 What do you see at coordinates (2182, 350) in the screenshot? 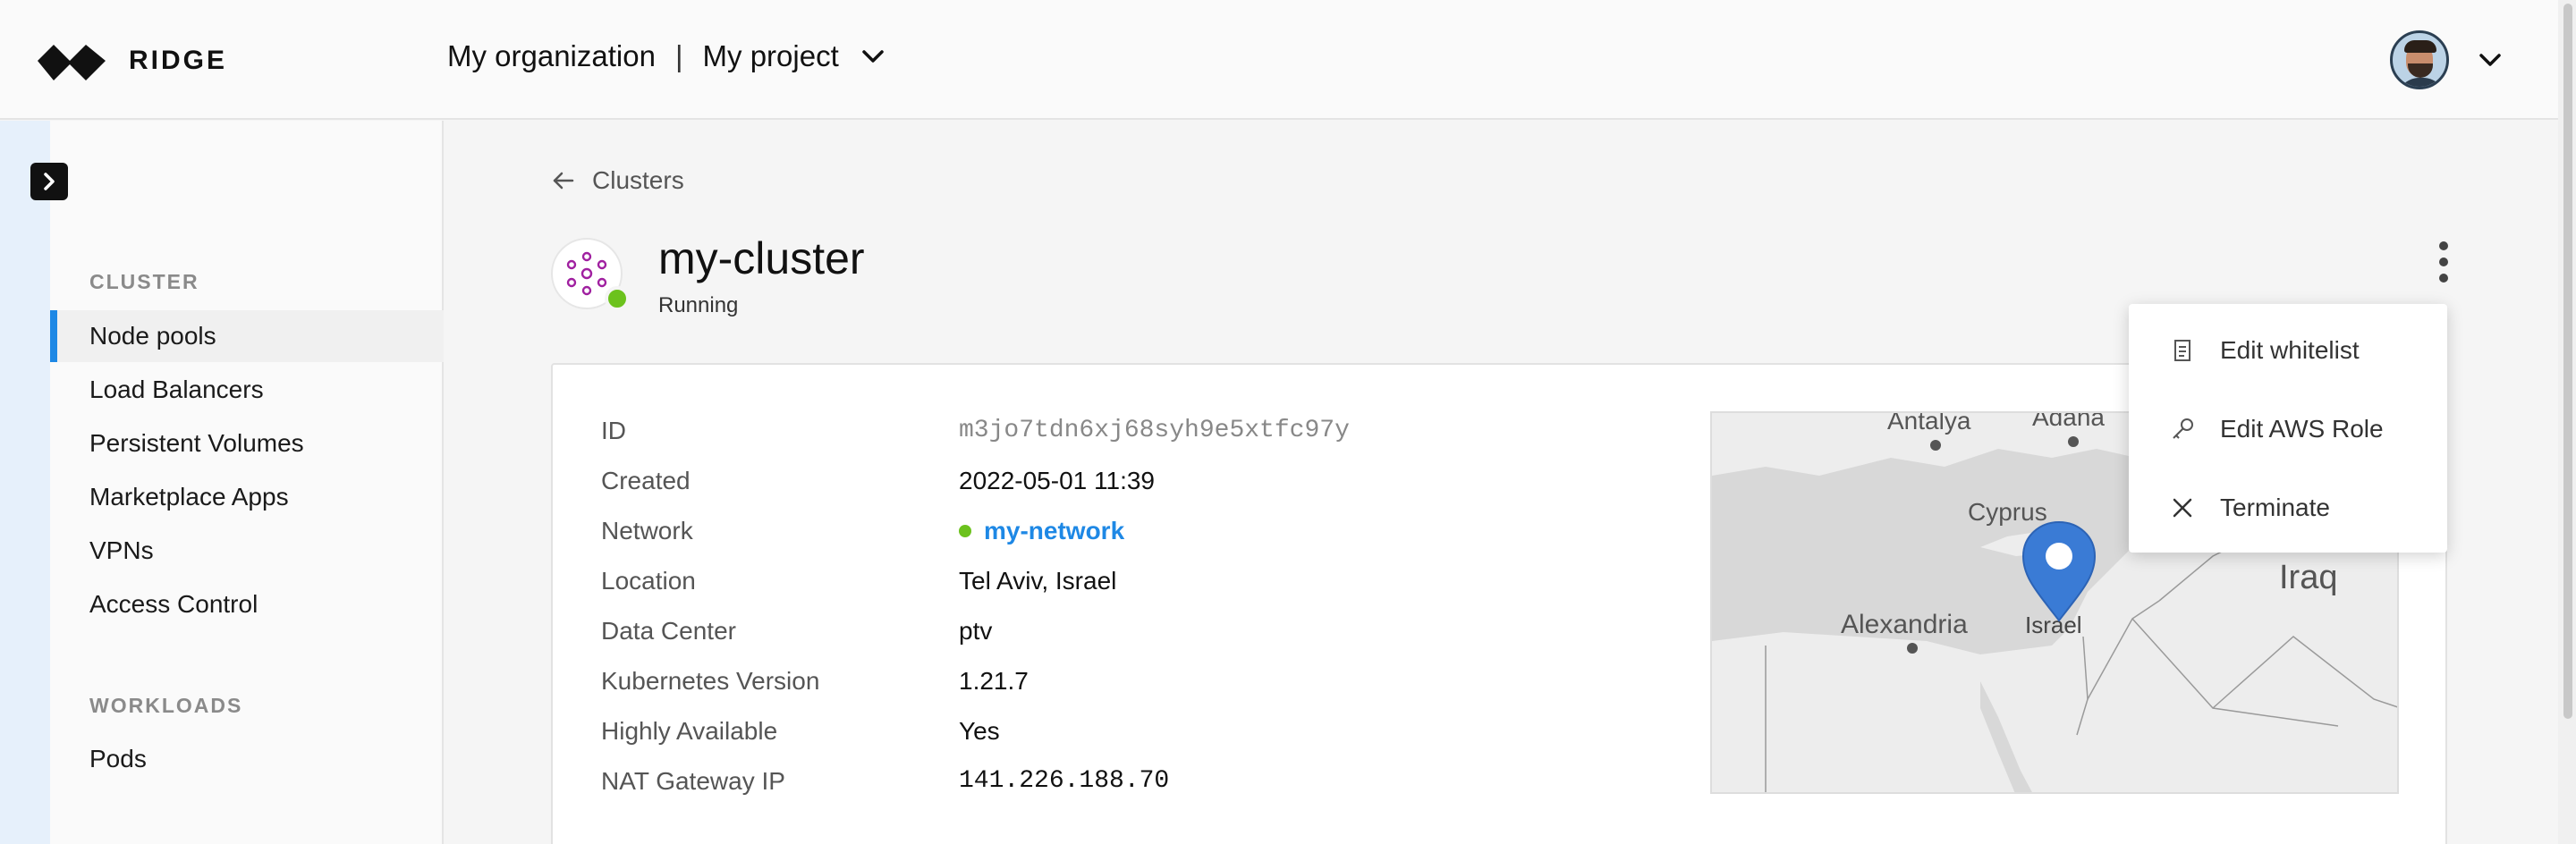
I see `document-icon` at bounding box center [2182, 350].